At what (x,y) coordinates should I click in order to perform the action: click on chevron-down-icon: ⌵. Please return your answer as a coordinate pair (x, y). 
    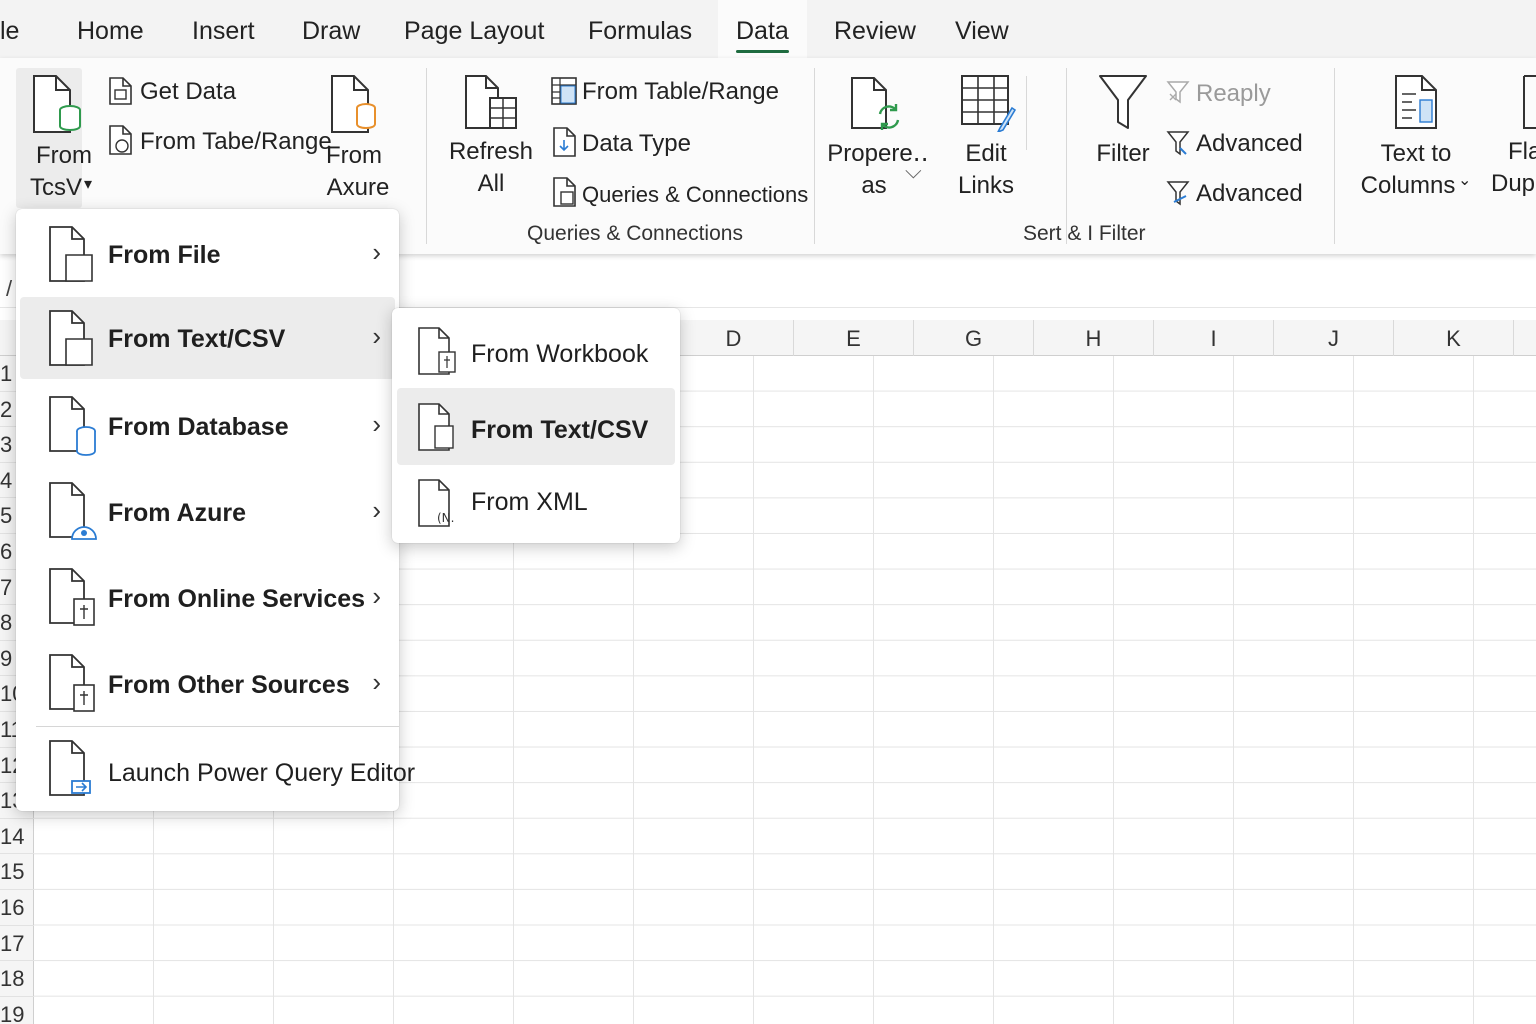
    Looking at the image, I should click on (913, 171).